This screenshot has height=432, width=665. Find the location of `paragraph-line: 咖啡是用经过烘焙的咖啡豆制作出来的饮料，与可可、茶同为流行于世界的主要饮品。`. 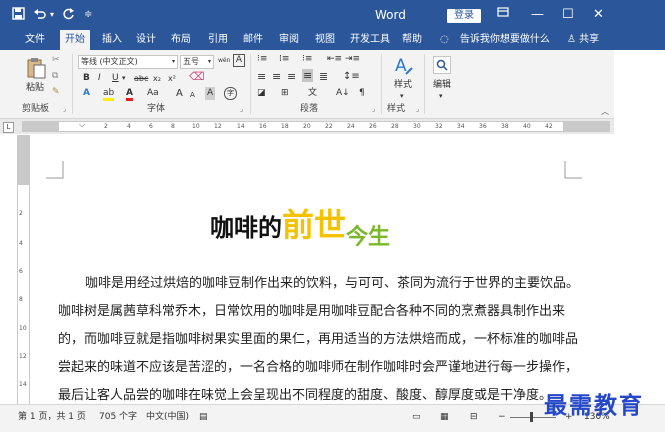

paragraph-line: 咖啡是用经过烘焙的咖啡豆制作出来的饮料，与可可、茶同为流行于世界的主要饮品。 is located at coordinates (332, 284).